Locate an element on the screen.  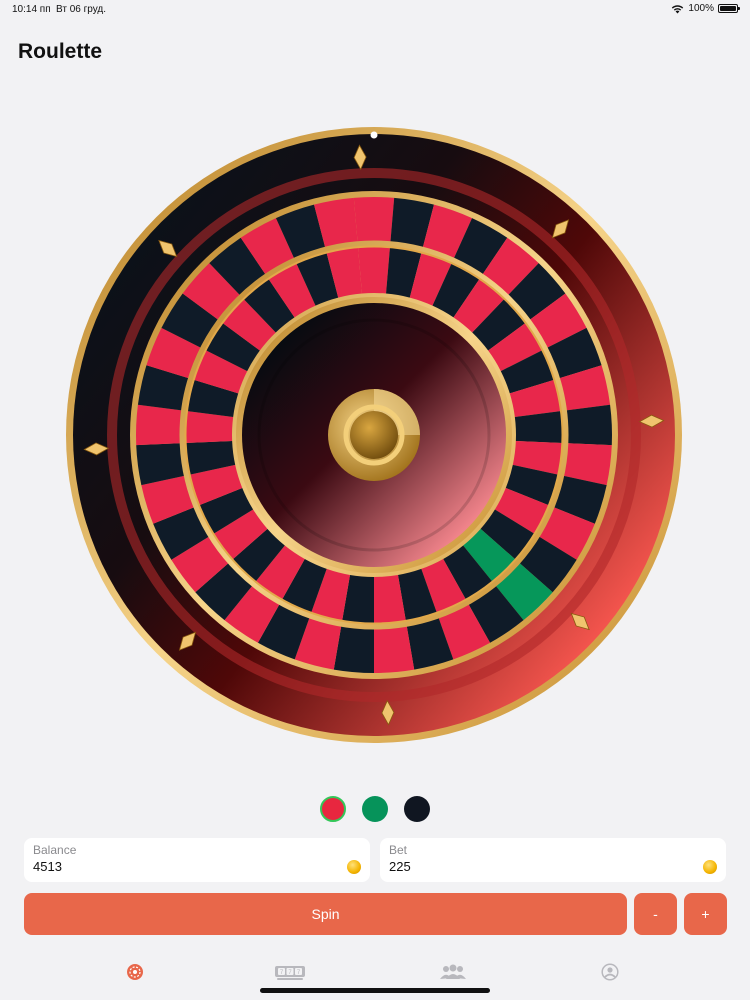
wifi-icon is located at coordinates (678, 8).